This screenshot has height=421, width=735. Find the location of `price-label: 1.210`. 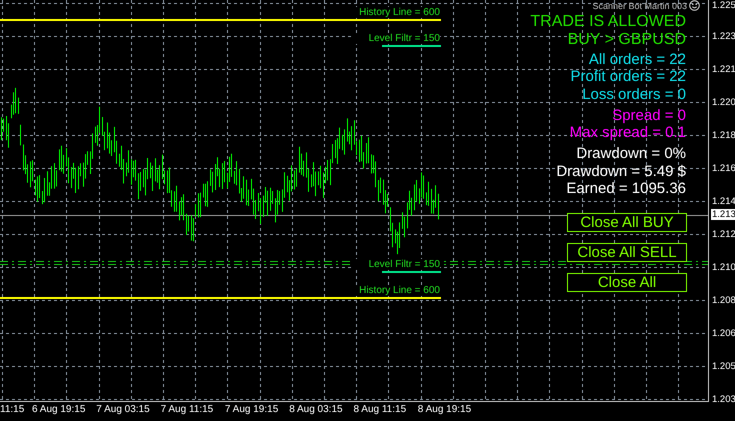

price-label: 1.210 is located at coordinates (723, 267).